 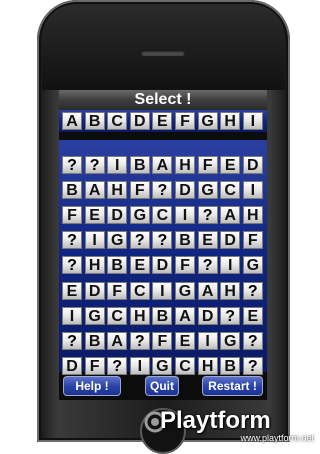 I want to click on letter-option-b: B, so click(x=94, y=121).